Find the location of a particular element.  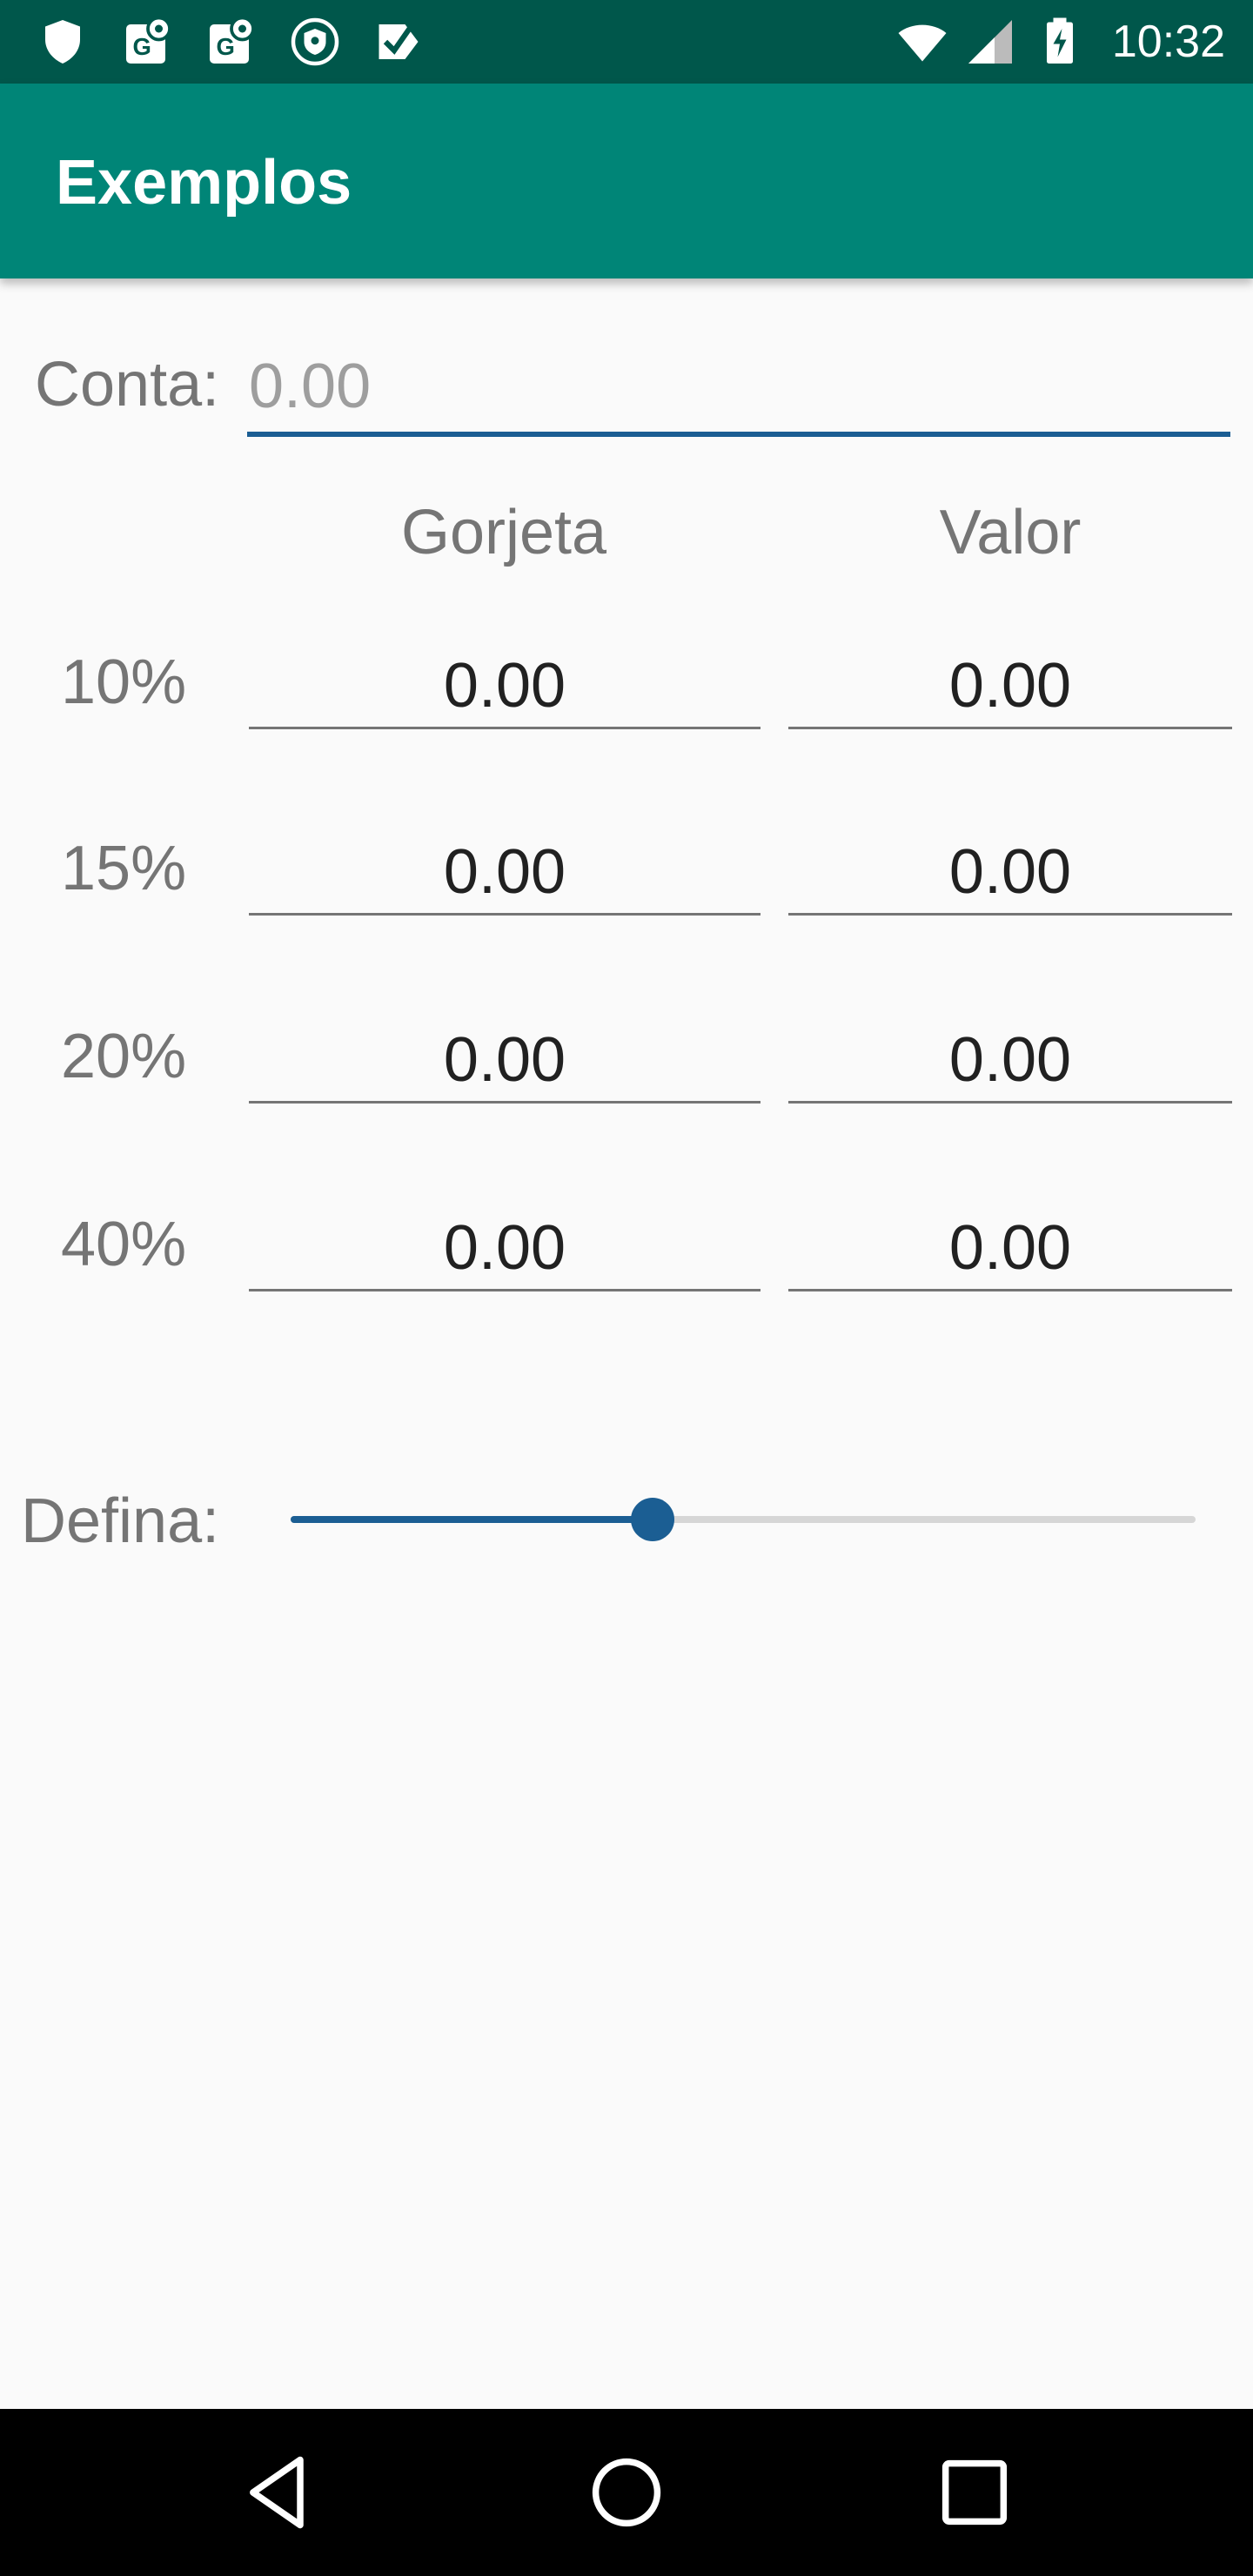

shield-icon is located at coordinates (62, 42).